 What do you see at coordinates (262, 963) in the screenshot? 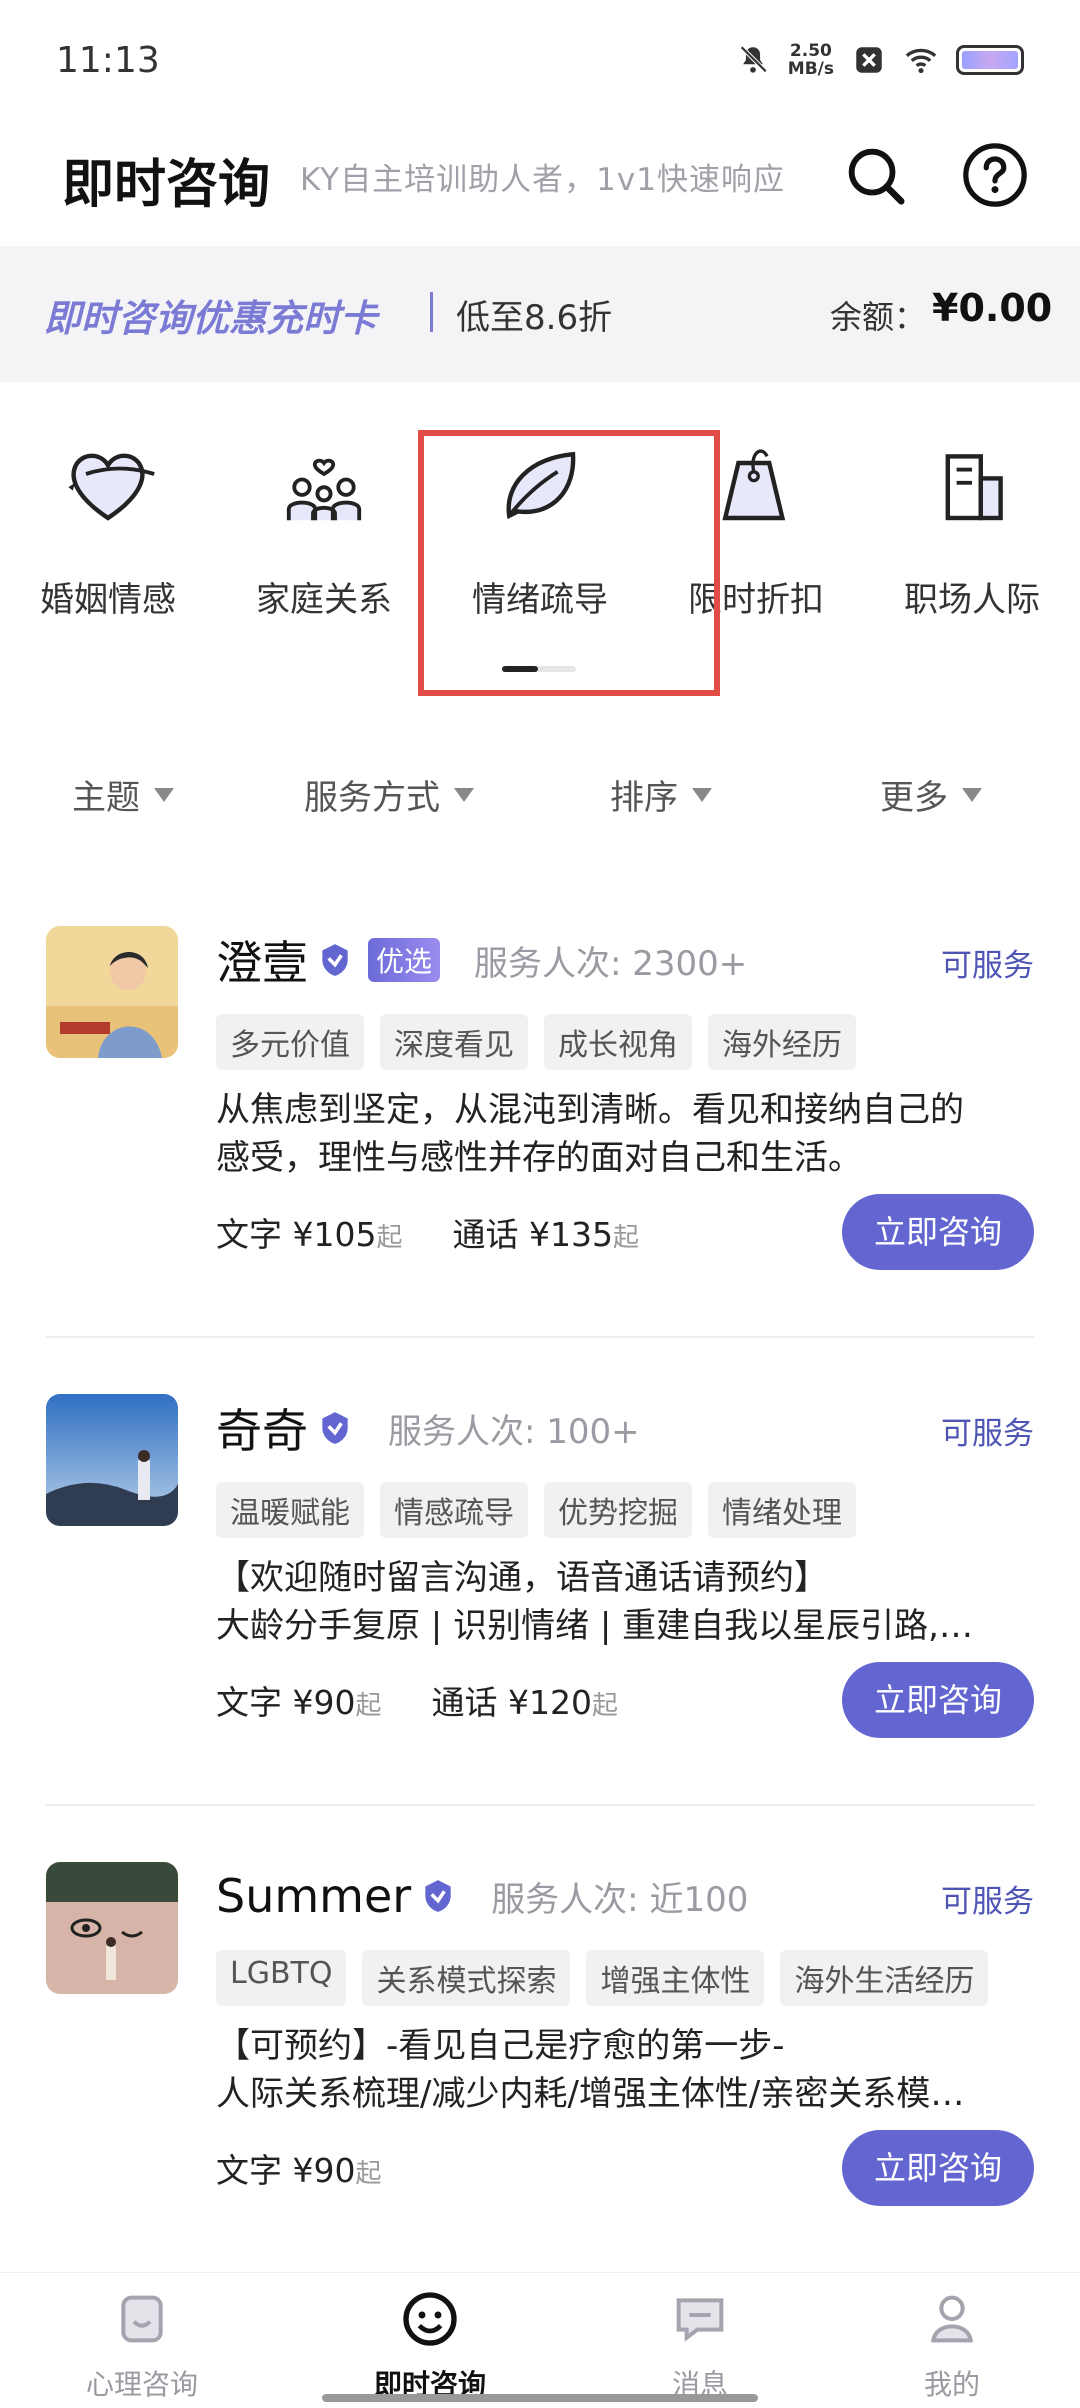
I see `counselor-name: 澄壹` at bounding box center [262, 963].